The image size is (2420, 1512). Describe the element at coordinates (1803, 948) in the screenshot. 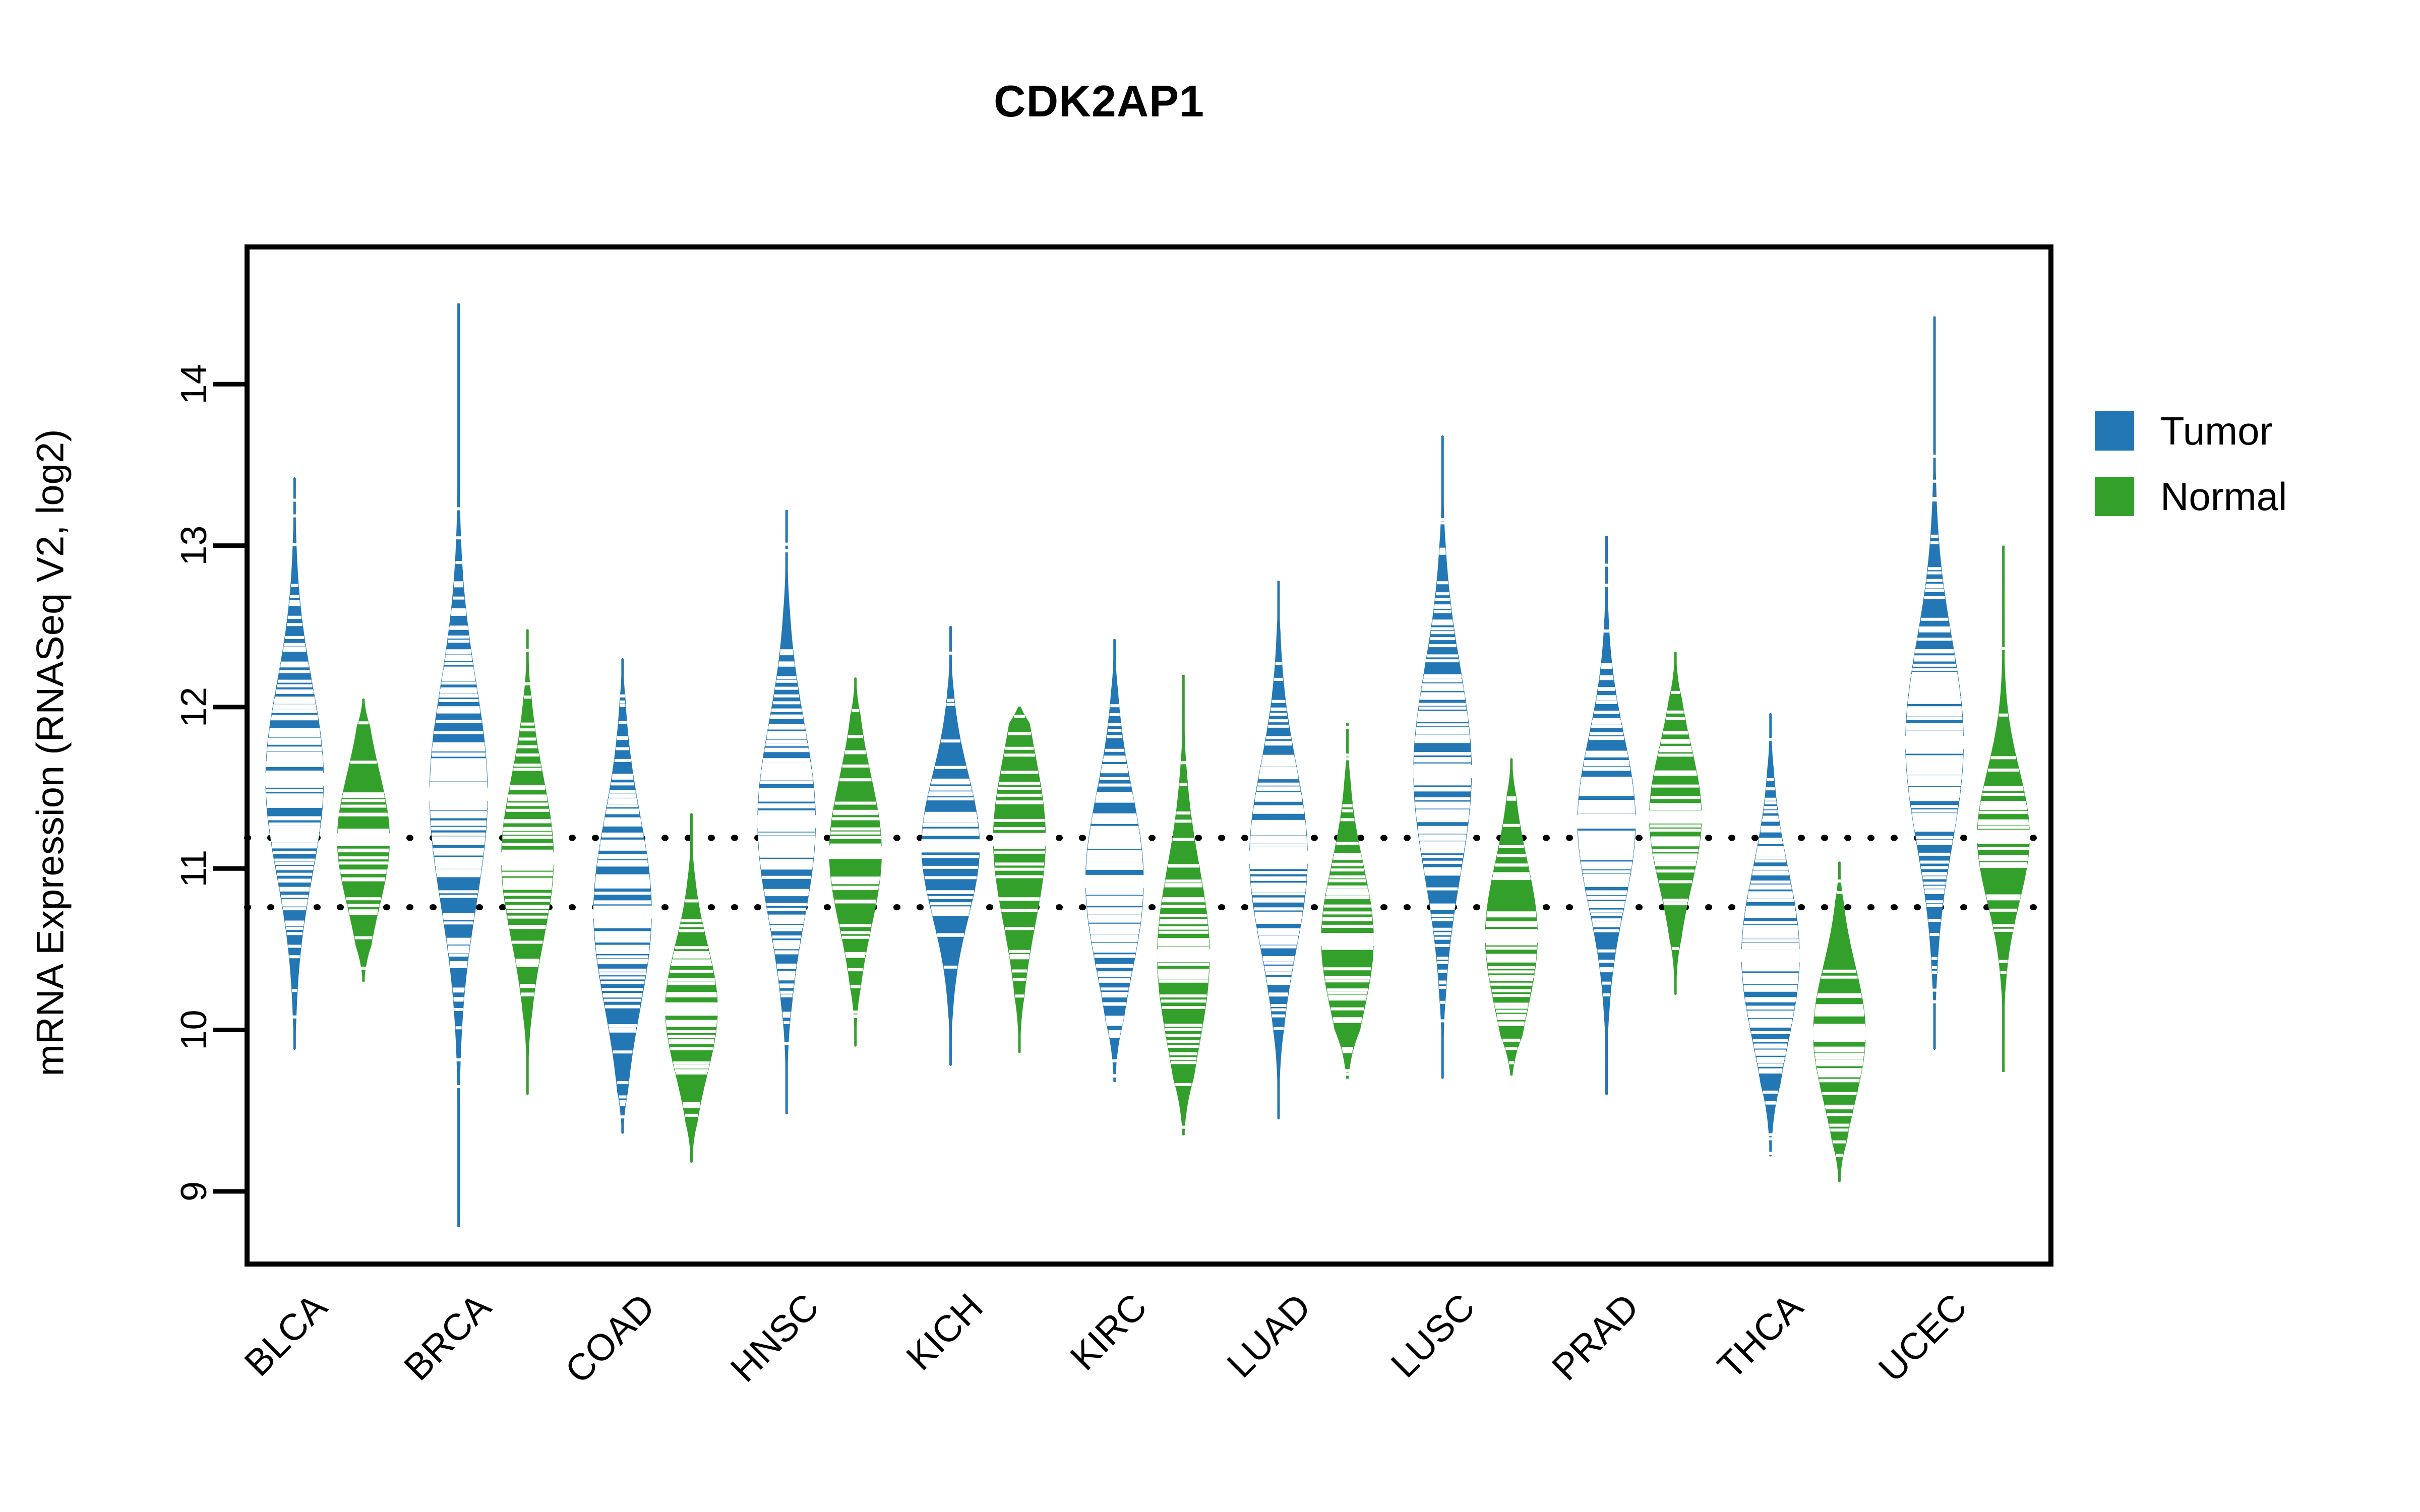

I see `bean-group-THCA` at that location.